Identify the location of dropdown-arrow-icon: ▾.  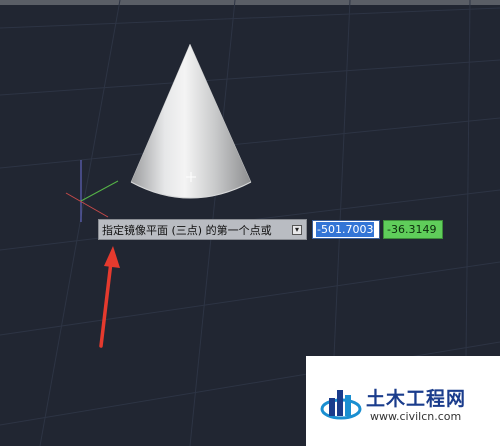
(297, 230).